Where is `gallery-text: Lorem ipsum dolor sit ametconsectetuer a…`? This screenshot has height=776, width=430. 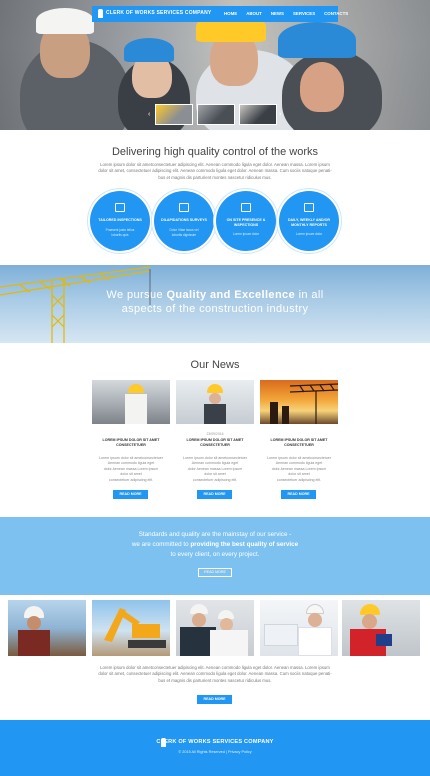
gallery-text: Lorem ipsum dolor sit ametconsectetuer a… is located at coordinates (215, 674).